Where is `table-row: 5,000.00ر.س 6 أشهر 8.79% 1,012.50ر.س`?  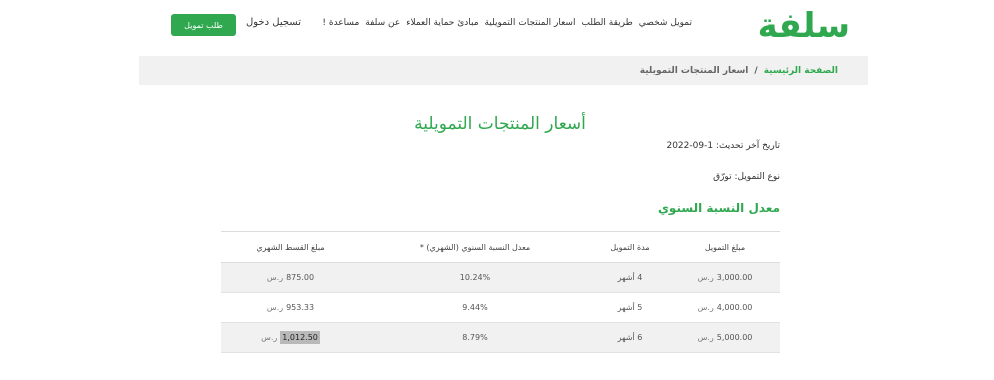
table-row: 5,000.00ر.س 6 أشهر 8.79% 1,012.50ر.س is located at coordinates (500, 337).